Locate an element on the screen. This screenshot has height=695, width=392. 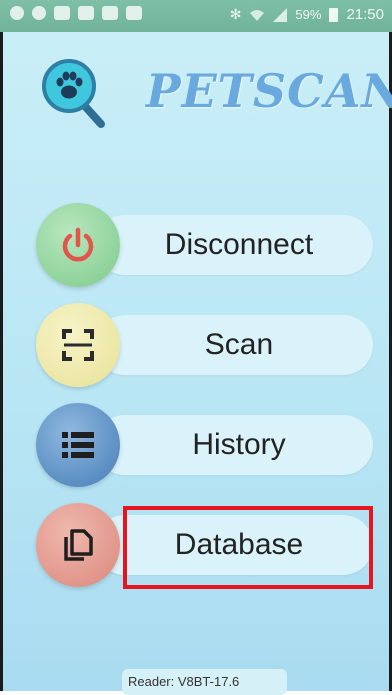
battery-percent: 59% is located at coordinates (308, 14).